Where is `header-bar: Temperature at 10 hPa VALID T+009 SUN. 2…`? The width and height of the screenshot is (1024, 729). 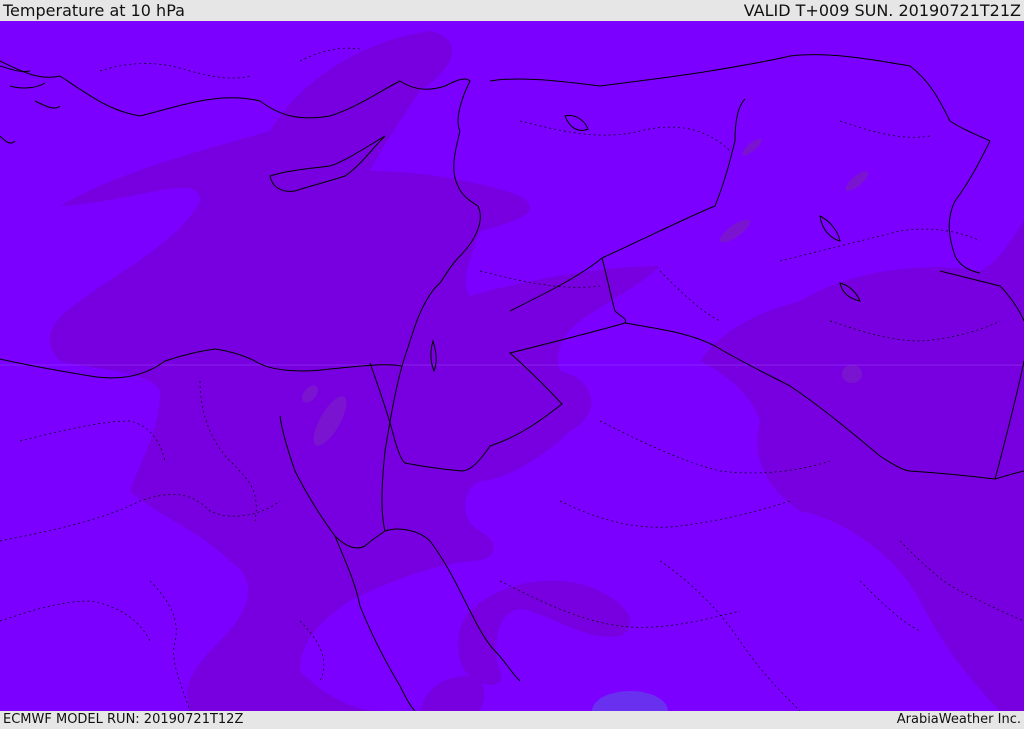 header-bar: Temperature at 10 hPa VALID T+009 SUN. 2… is located at coordinates (512, 10).